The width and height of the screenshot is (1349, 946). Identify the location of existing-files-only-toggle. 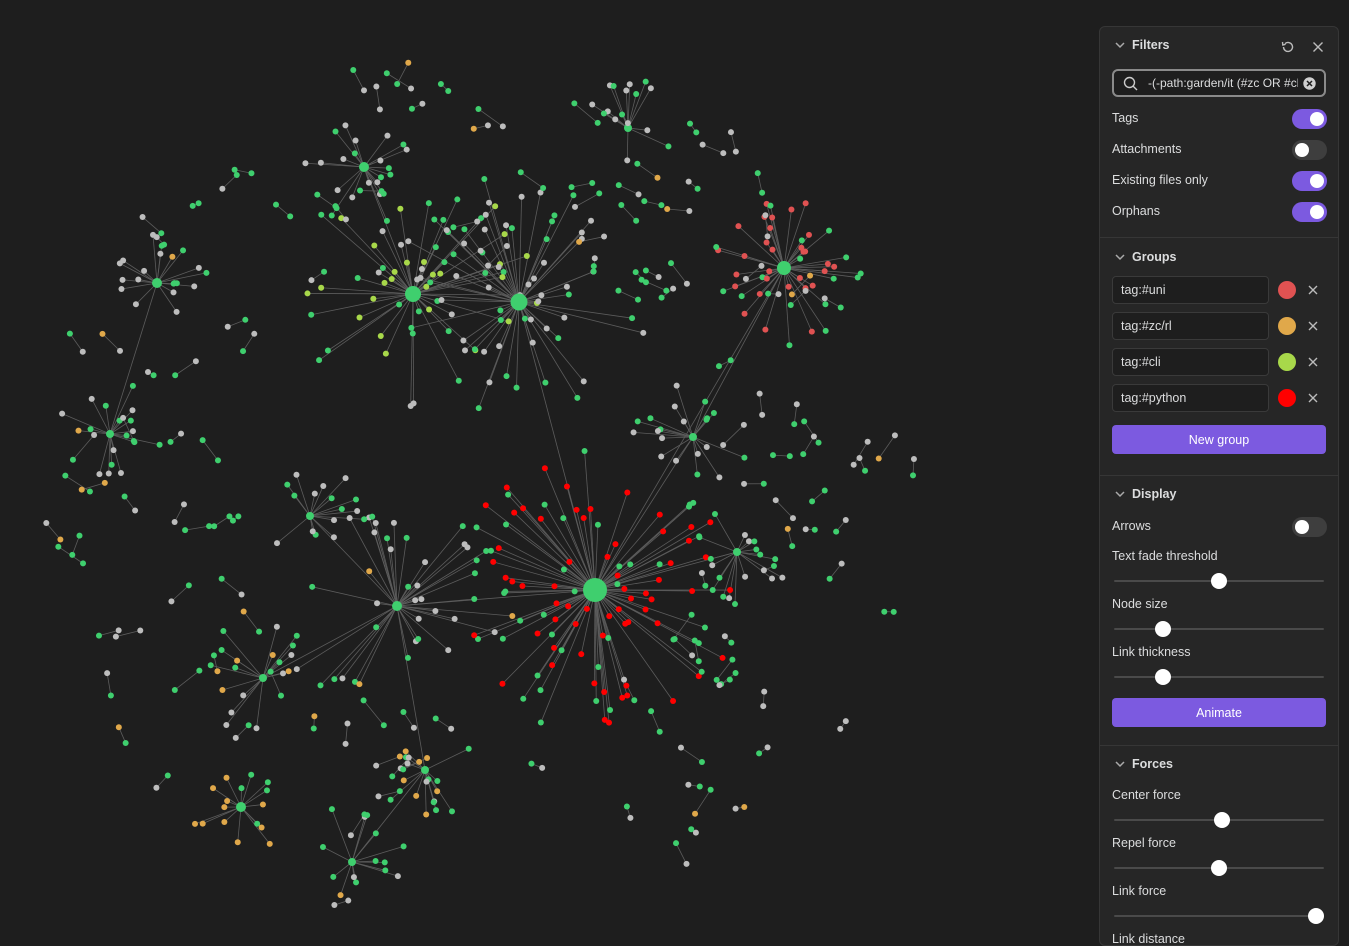
(1309, 181).